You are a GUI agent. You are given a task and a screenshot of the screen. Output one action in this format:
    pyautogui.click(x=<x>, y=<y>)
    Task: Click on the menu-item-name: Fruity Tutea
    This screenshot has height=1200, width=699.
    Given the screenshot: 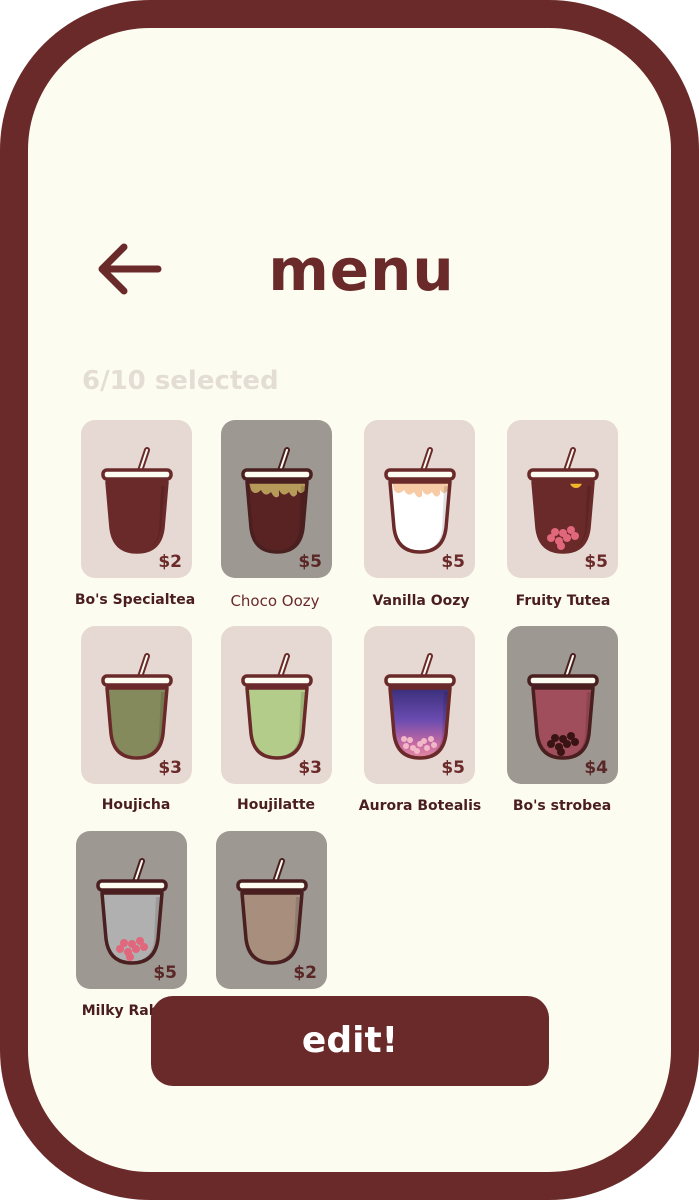 What is the action you would take?
    pyautogui.click(x=563, y=601)
    